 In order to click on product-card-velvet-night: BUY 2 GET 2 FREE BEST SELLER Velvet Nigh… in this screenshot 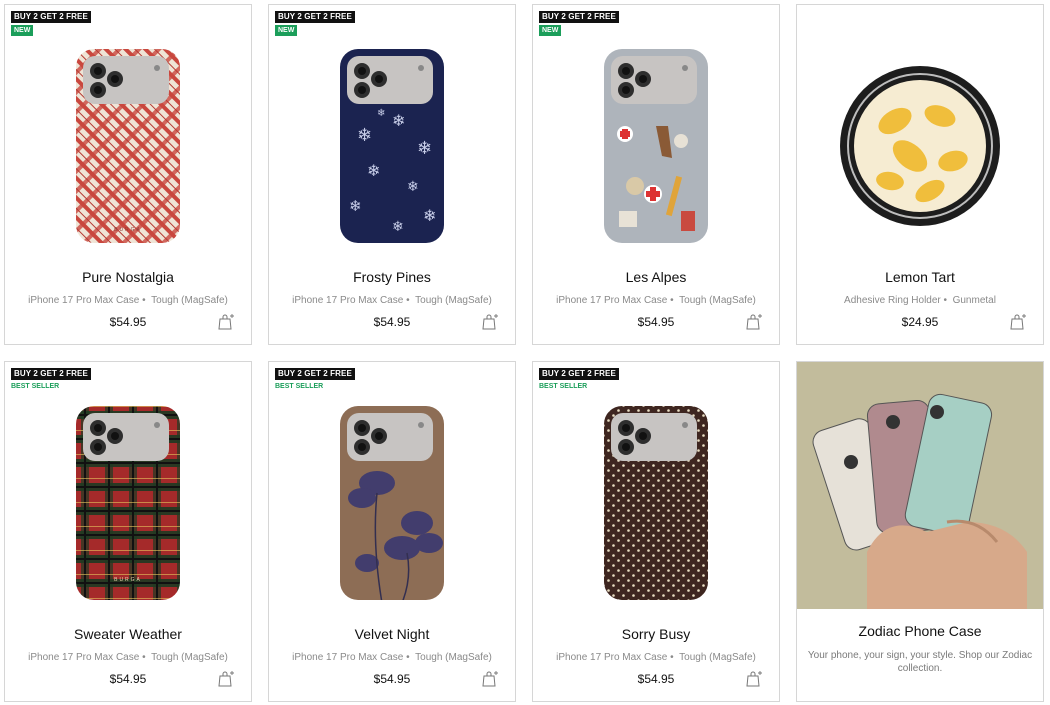, I will do `click(392, 531)`.